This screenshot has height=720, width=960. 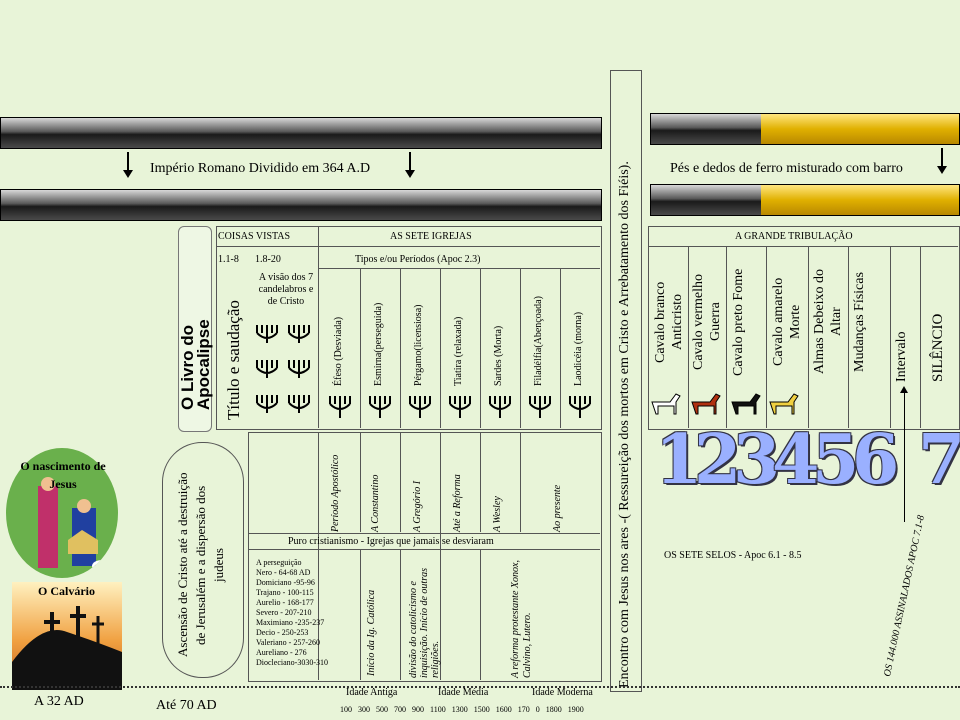 I want to click on iron-leg-bar-top, so click(x=301, y=133).